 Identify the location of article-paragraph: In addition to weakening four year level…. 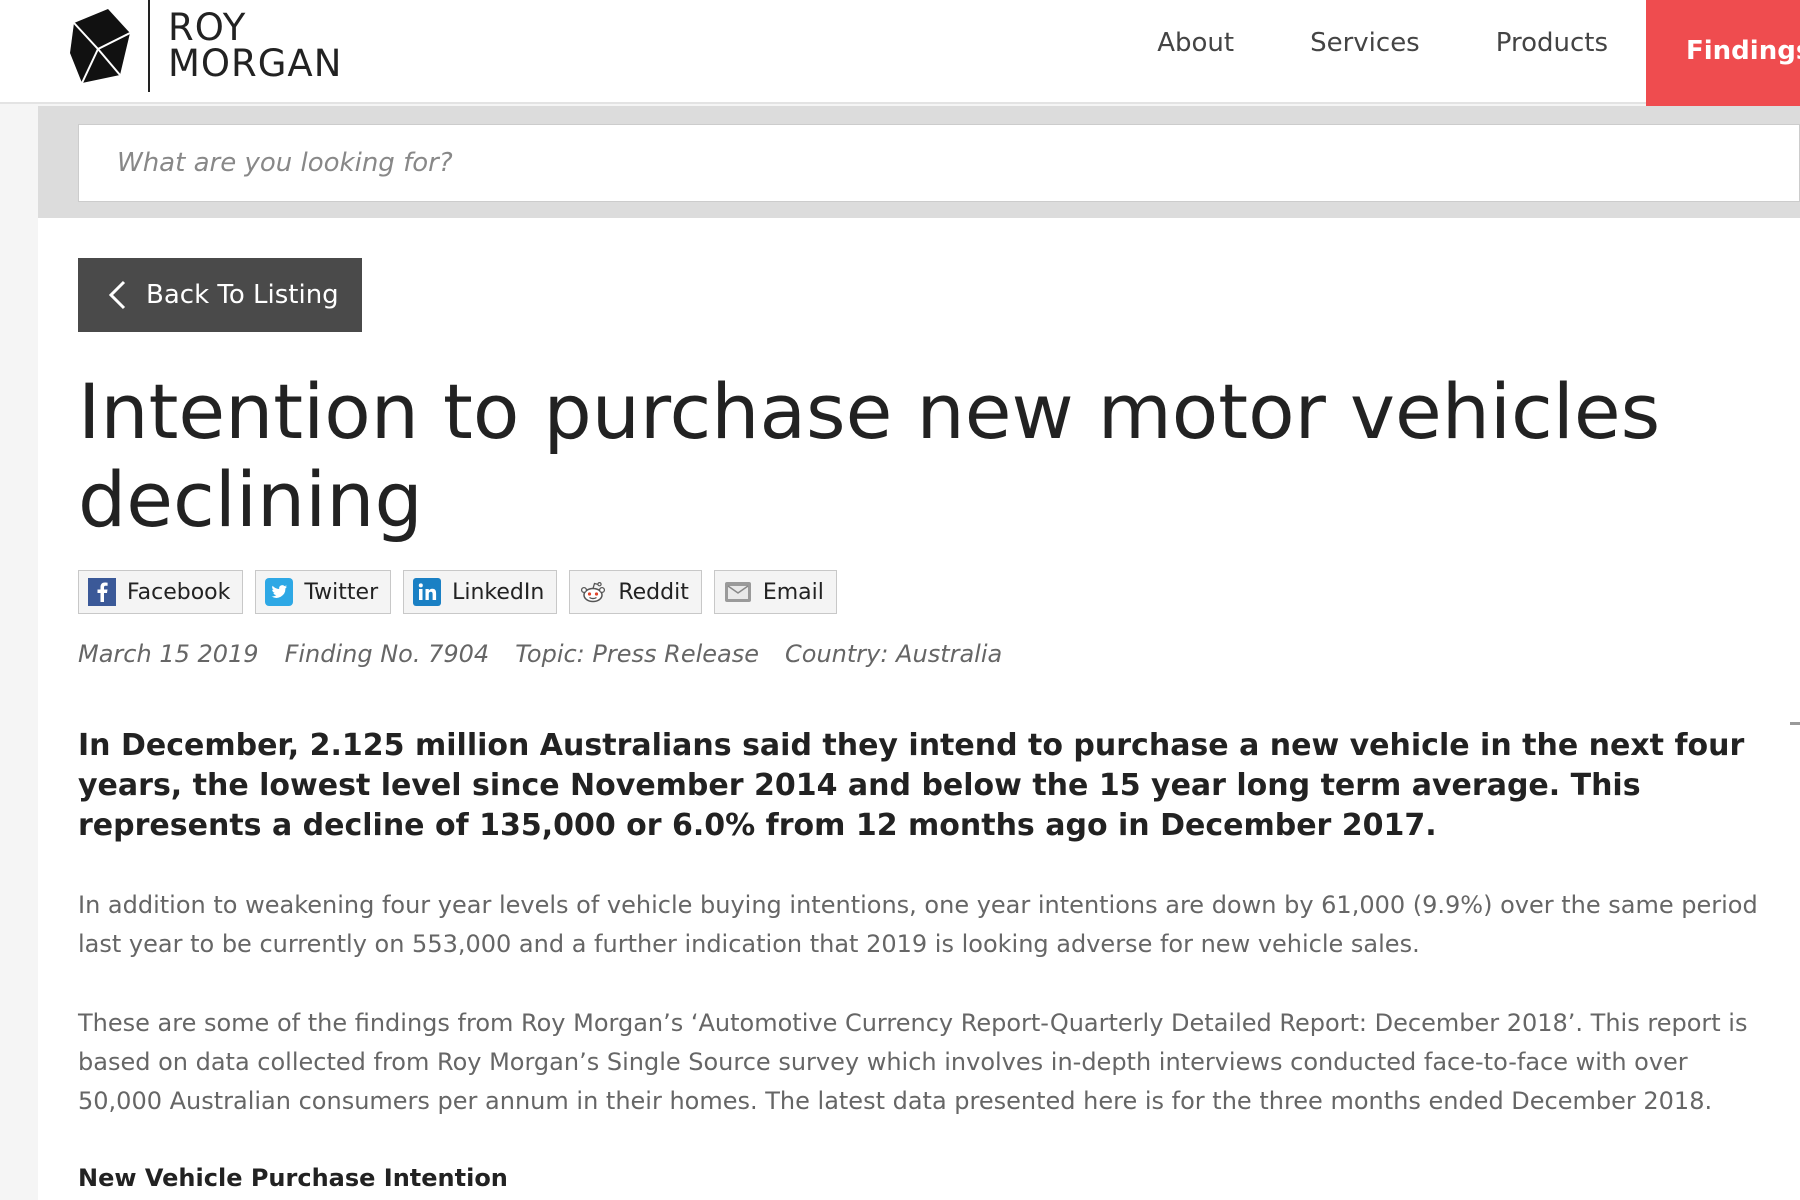
(918, 924).